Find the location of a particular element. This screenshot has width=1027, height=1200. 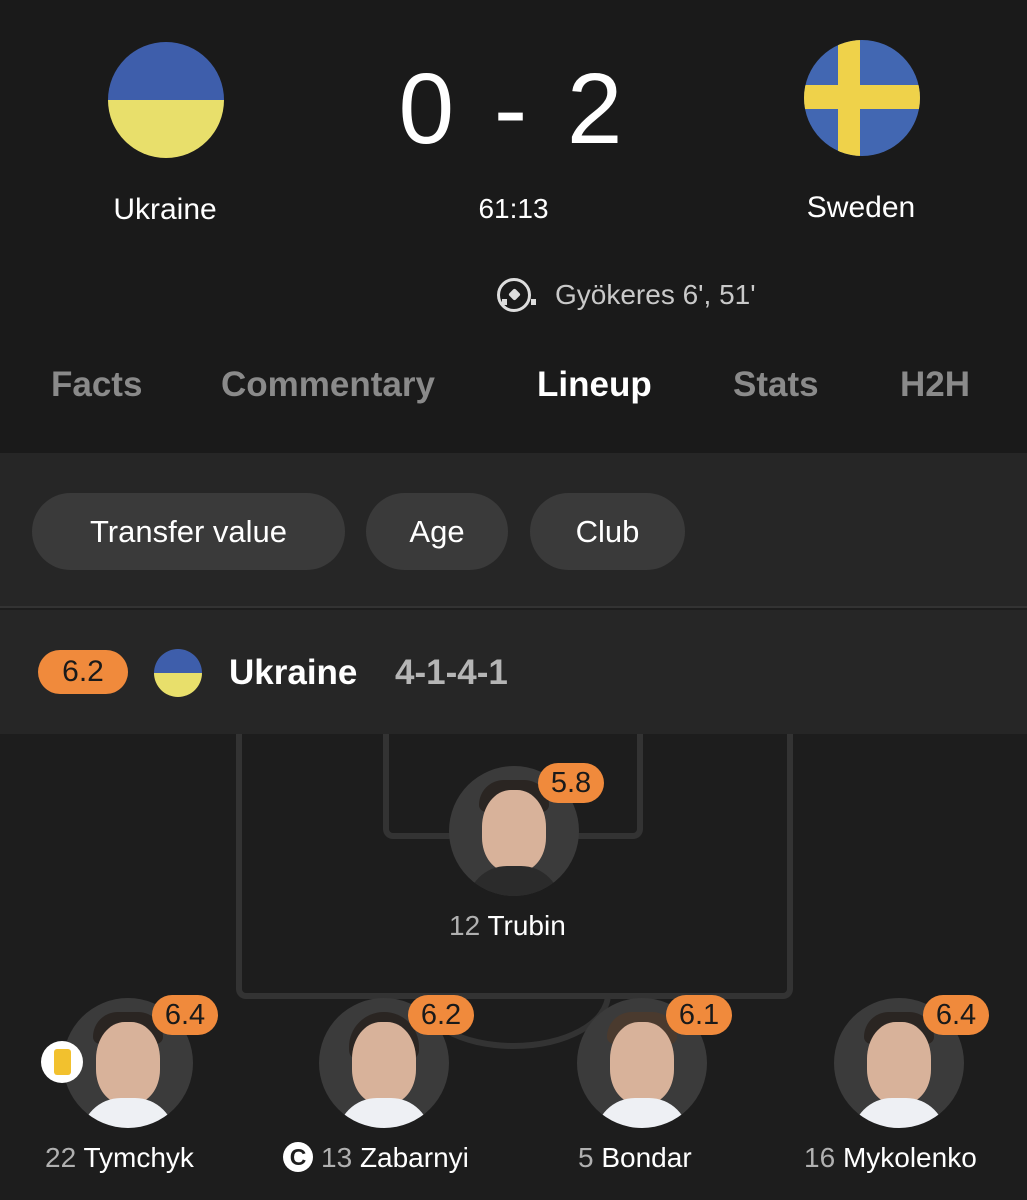

player-name: C 13 Zabarnyi is located at coordinates (376, 1158).